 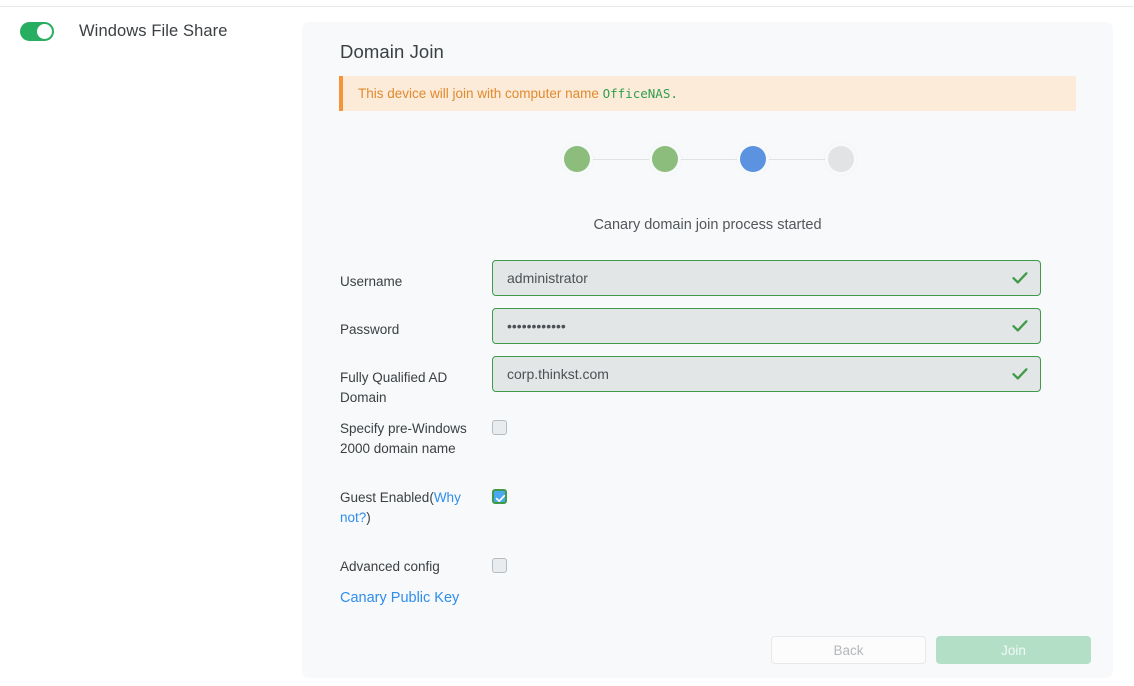 What do you see at coordinates (848, 650) in the screenshot?
I see `back-button: Back` at bounding box center [848, 650].